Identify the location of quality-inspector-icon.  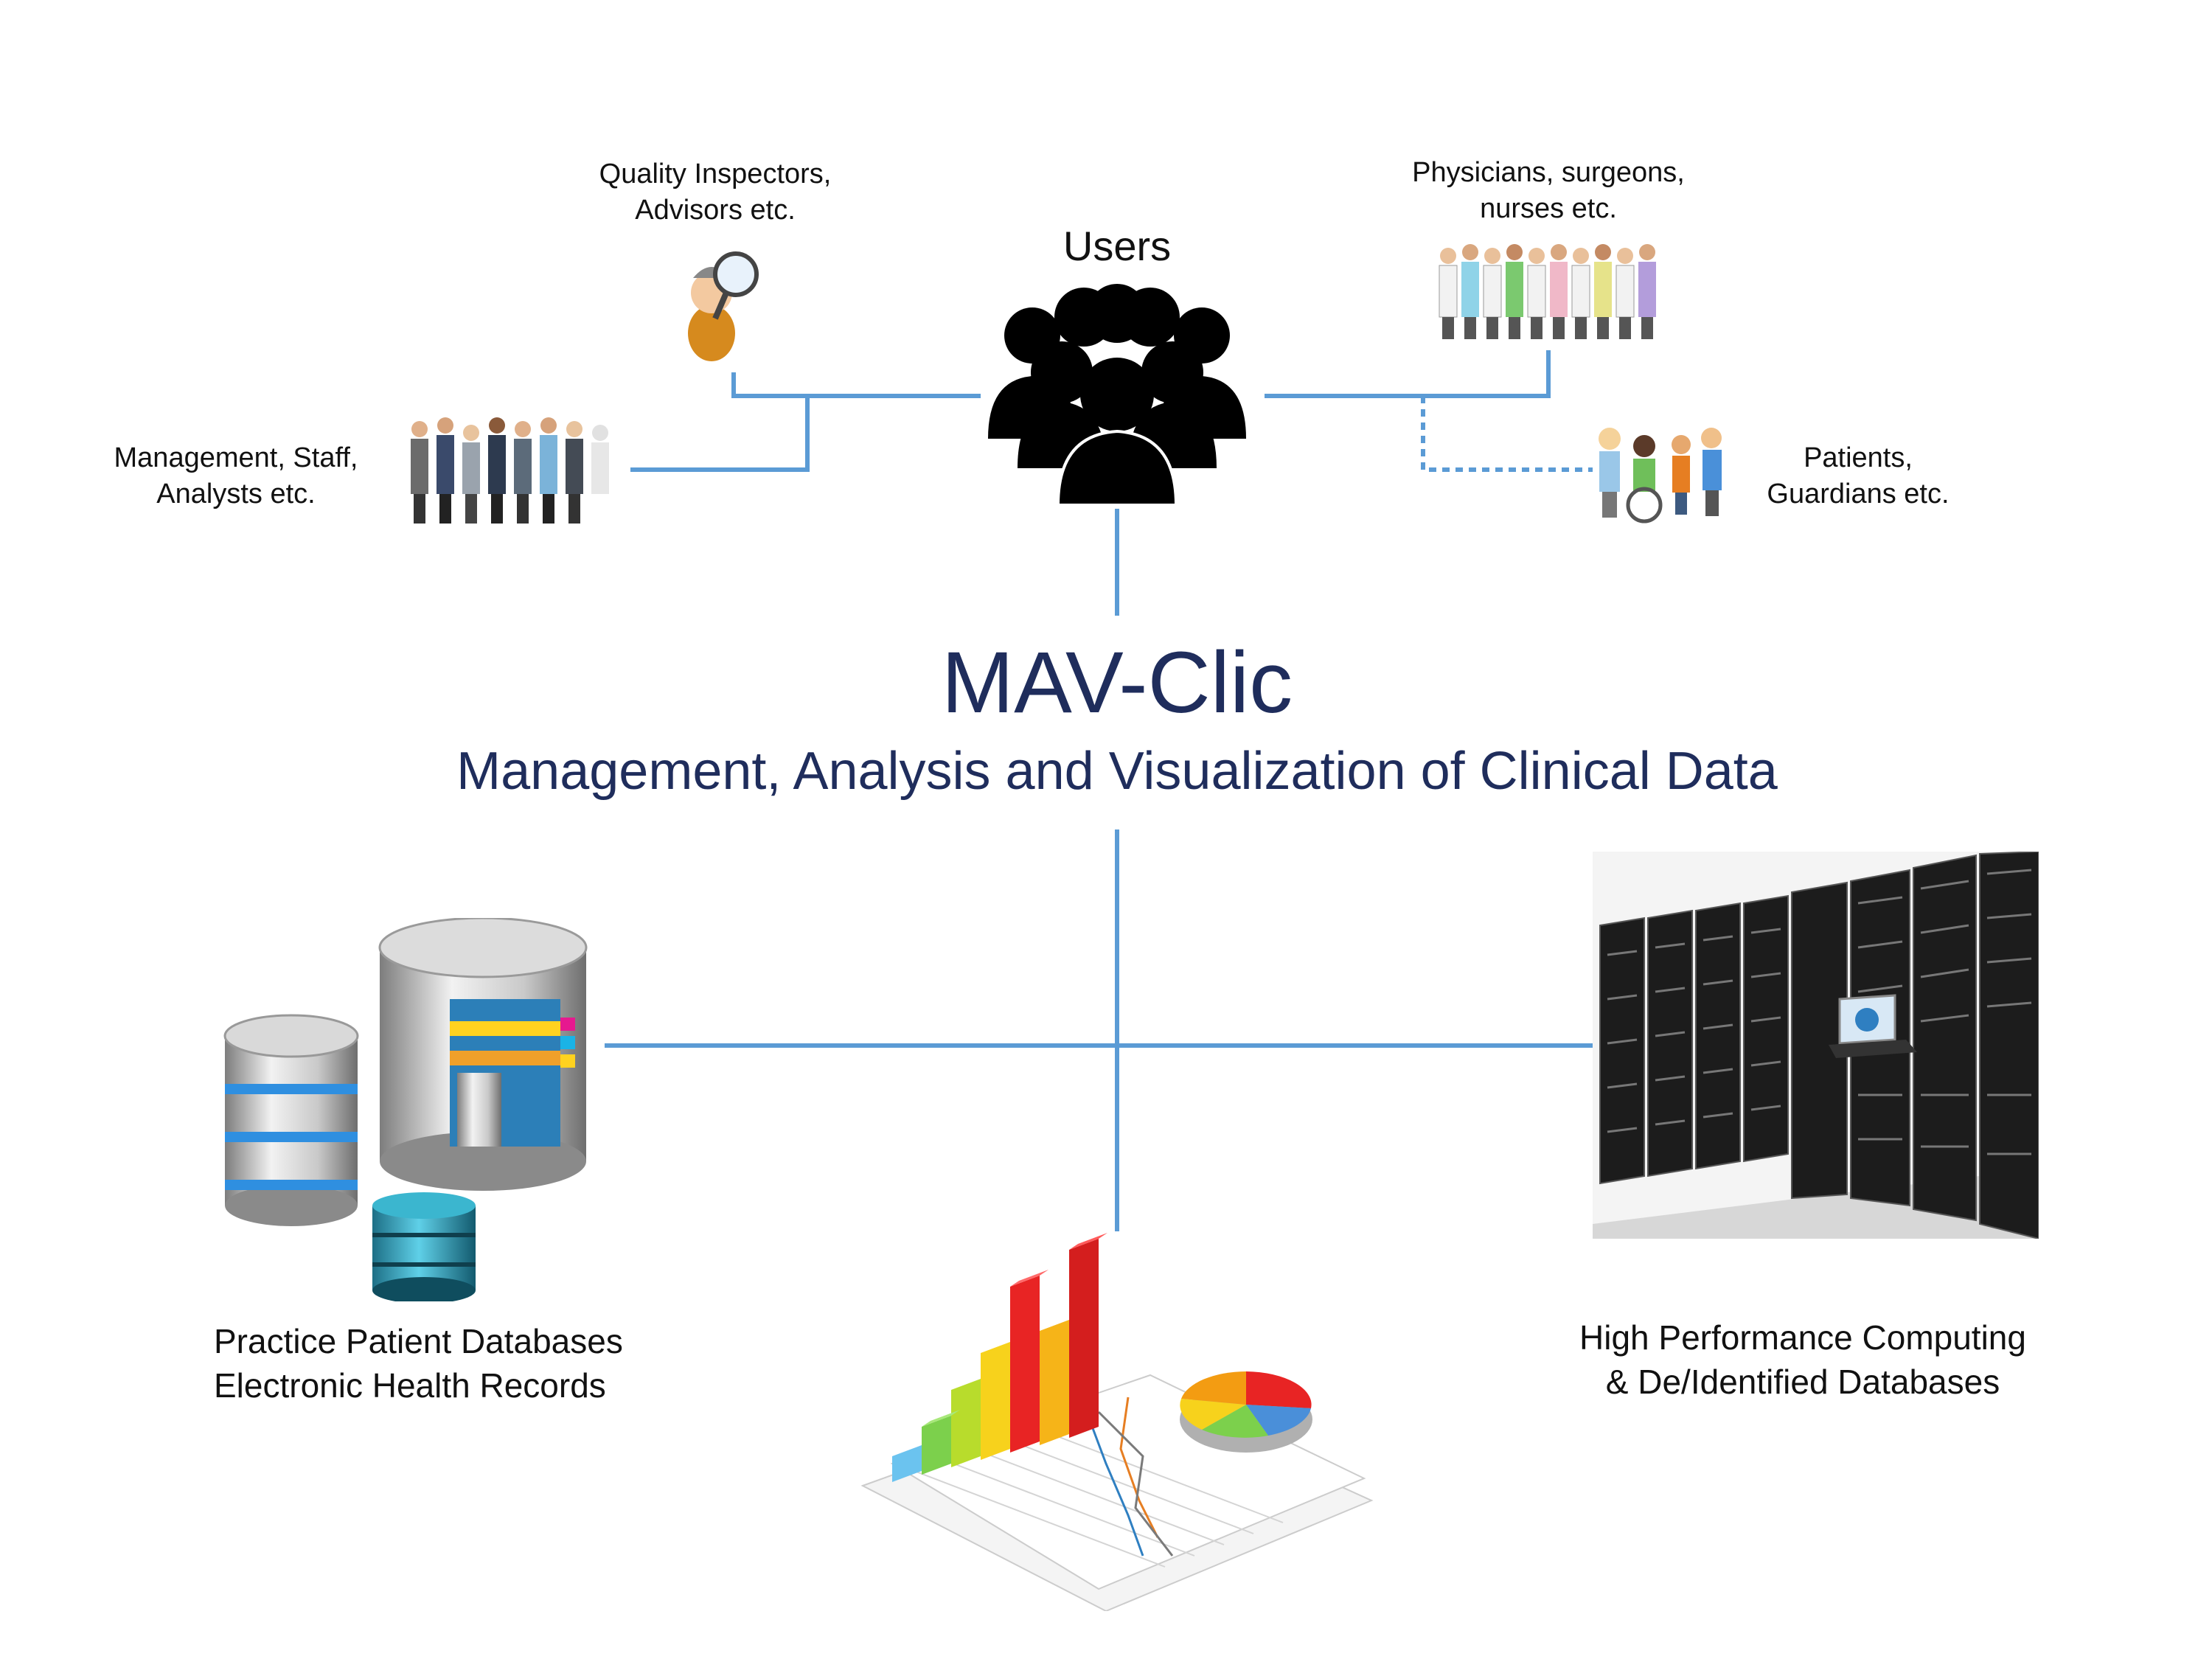
(723, 306).